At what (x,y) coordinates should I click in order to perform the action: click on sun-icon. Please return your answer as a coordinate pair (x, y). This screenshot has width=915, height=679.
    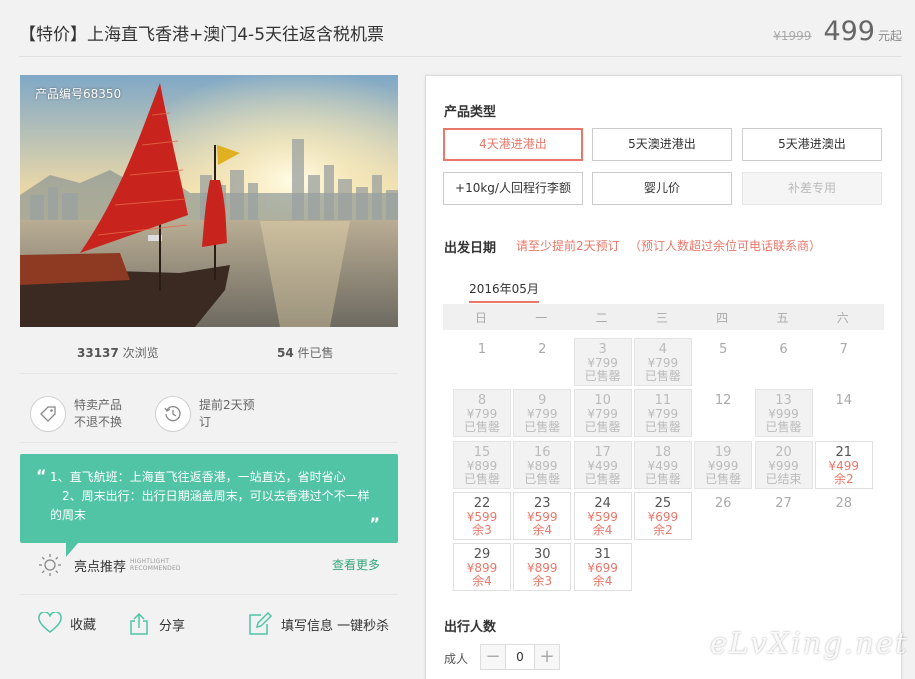
    Looking at the image, I should click on (50, 565).